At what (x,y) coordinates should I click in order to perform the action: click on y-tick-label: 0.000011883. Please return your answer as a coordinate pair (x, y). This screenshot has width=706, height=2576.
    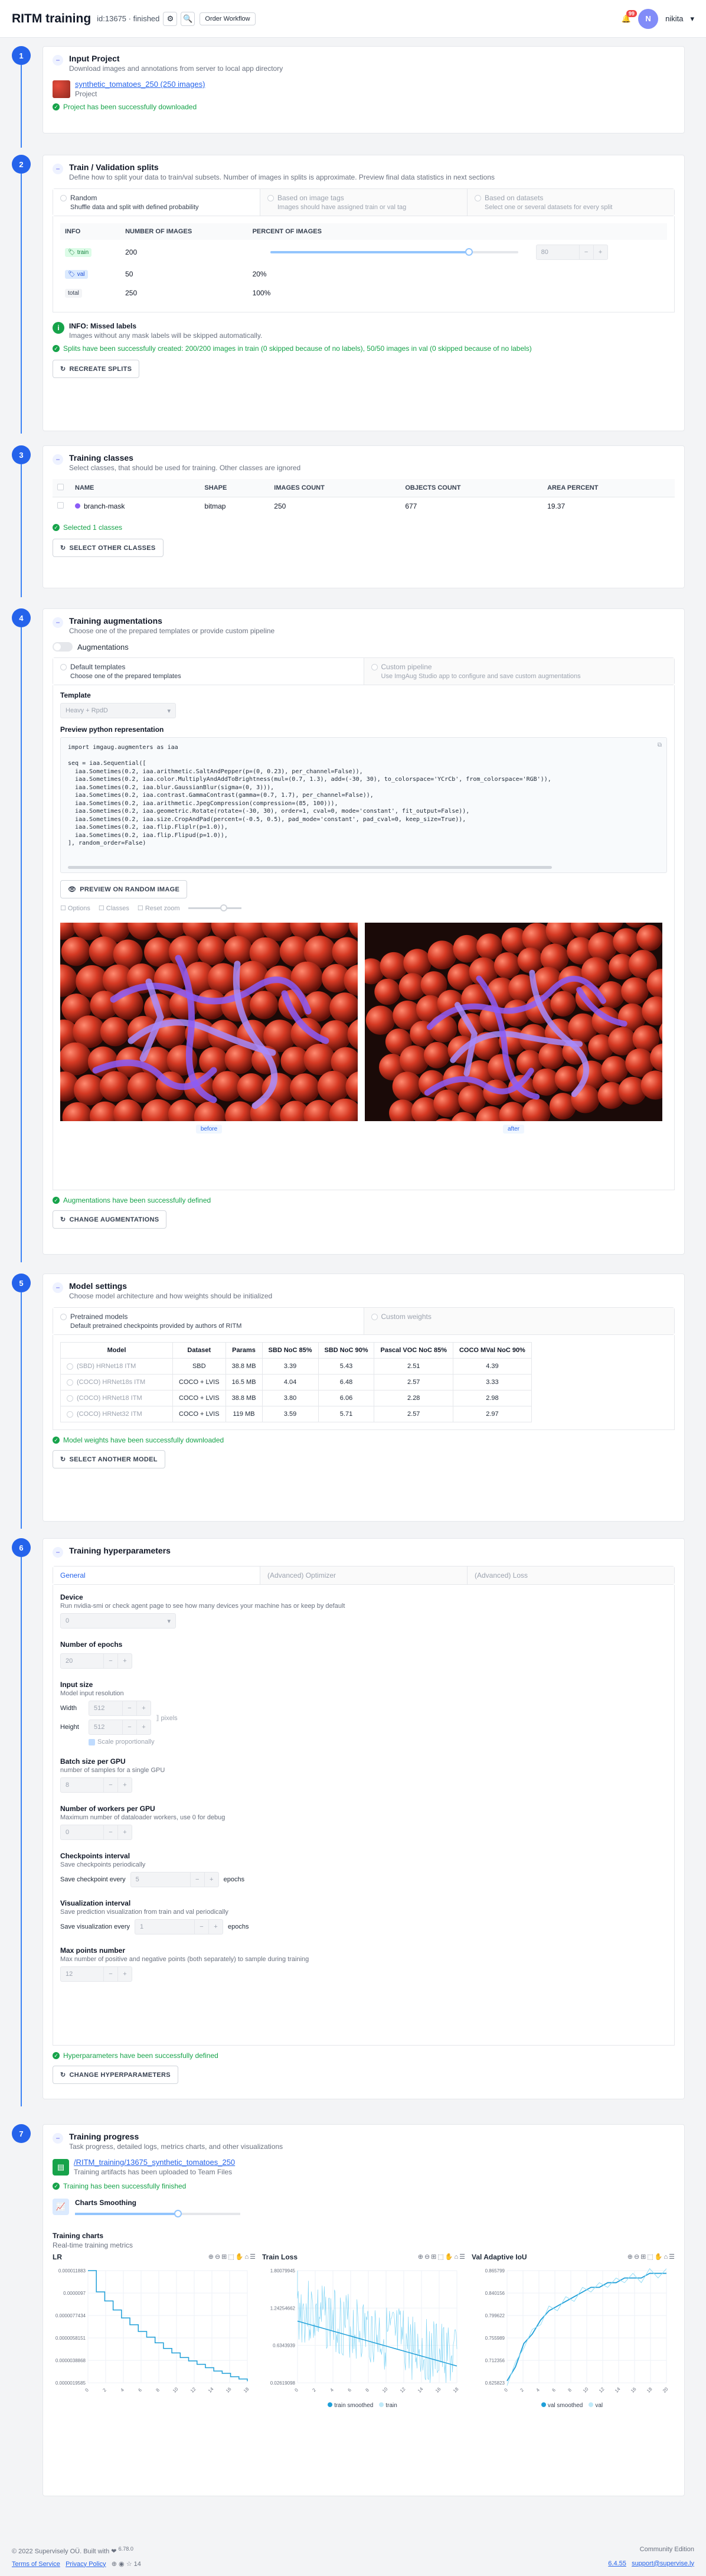
    Looking at the image, I should click on (72, 2271).